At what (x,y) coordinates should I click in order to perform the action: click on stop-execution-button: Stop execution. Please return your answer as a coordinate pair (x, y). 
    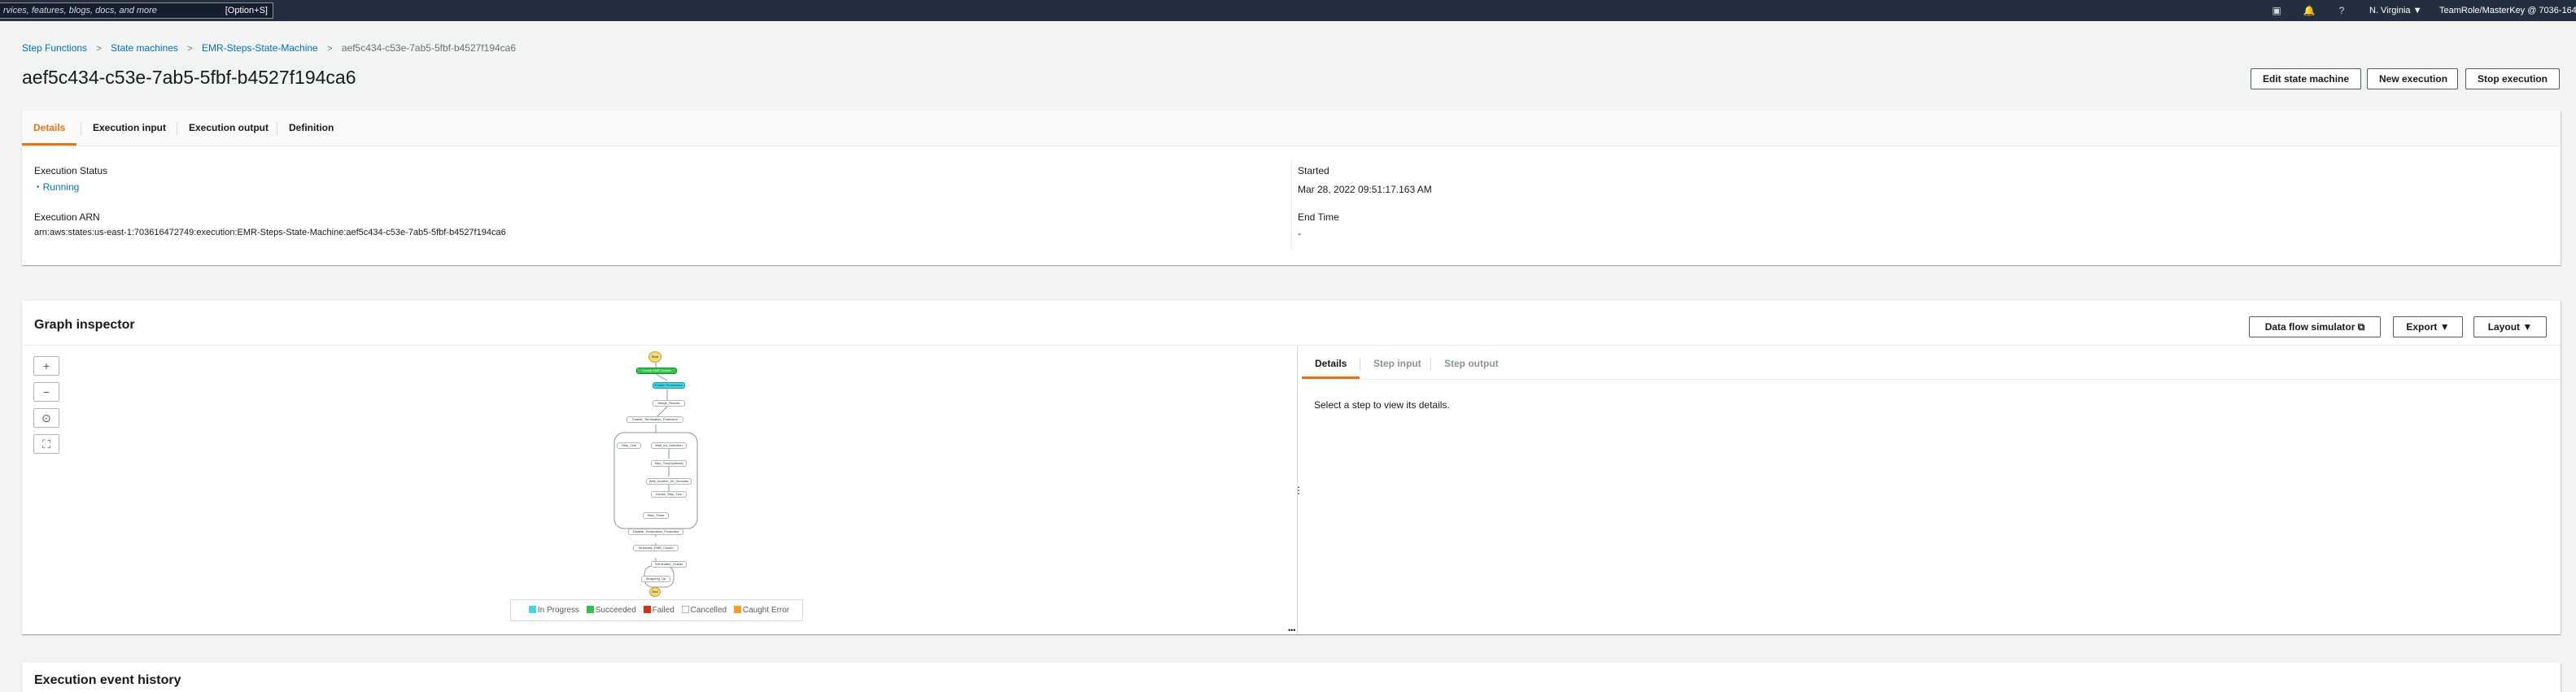
    Looking at the image, I should click on (2512, 78).